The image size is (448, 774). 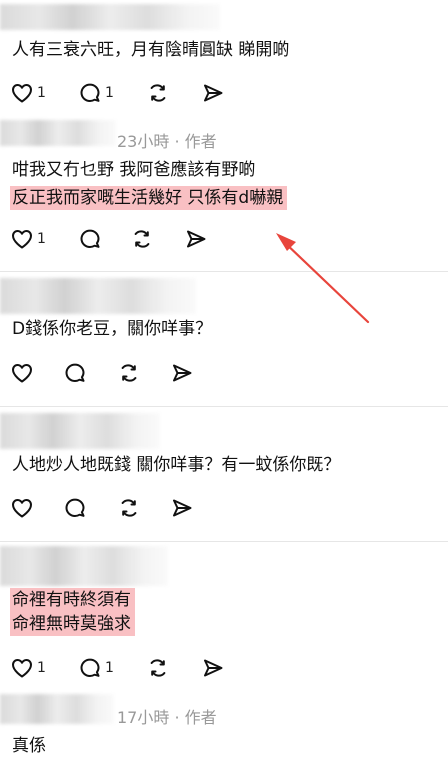 I want to click on comment-text-highlighted: 命裡有時終須有, so click(x=72, y=600).